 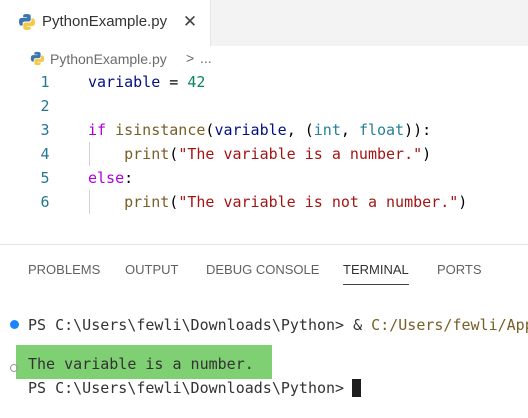 What do you see at coordinates (318, 202) in the screenshot?
I see `code-token: "The variable is not a number."` at bounding box center [318, 202].